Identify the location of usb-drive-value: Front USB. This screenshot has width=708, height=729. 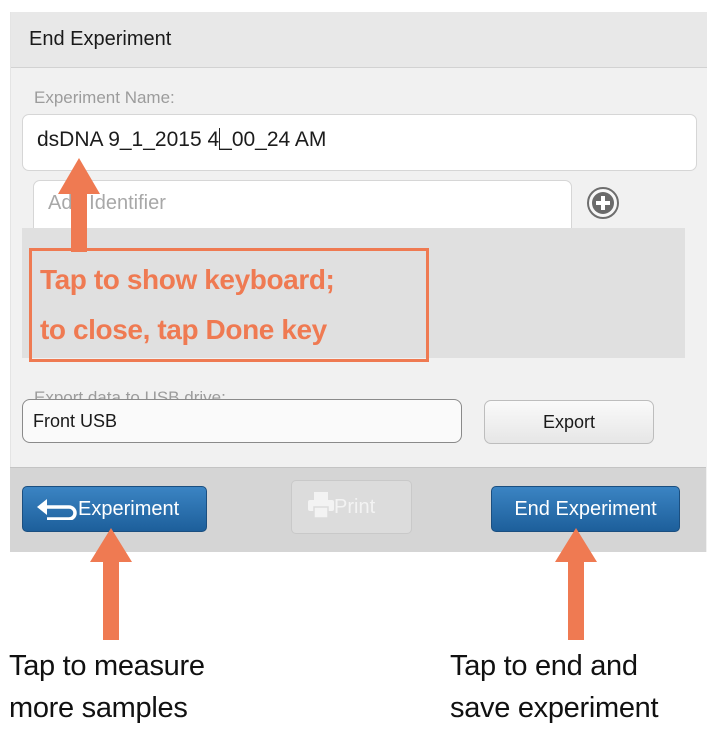
(75, 421).